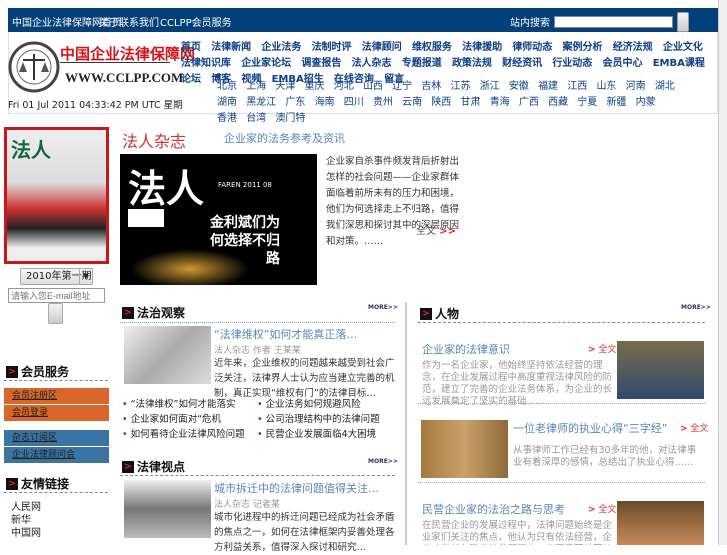 The image size is (727, 555). What do you see at coordinates (191, 79) in the screenshot?
I see `nav-item: 论坛` at bounding box center [191, 79].